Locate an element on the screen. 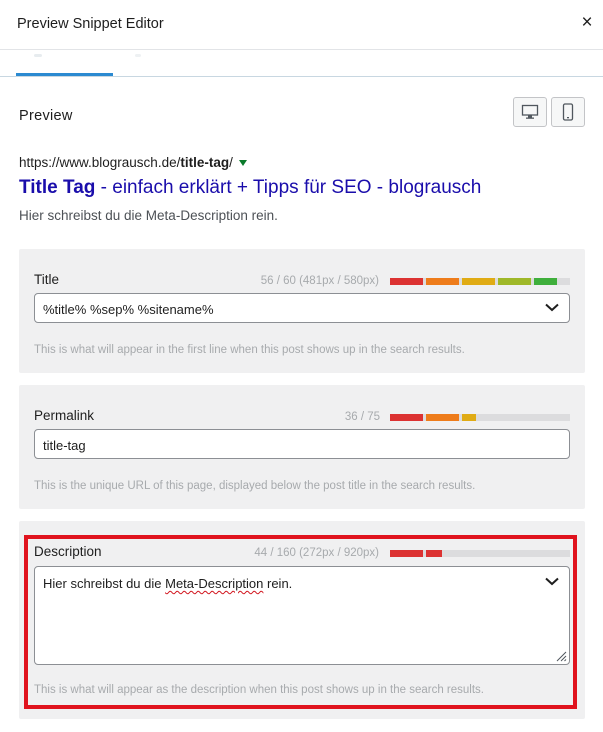 The height and width of the screenshot is (732, 603). preview-heading: Preview is located at coordinates (46, 116).